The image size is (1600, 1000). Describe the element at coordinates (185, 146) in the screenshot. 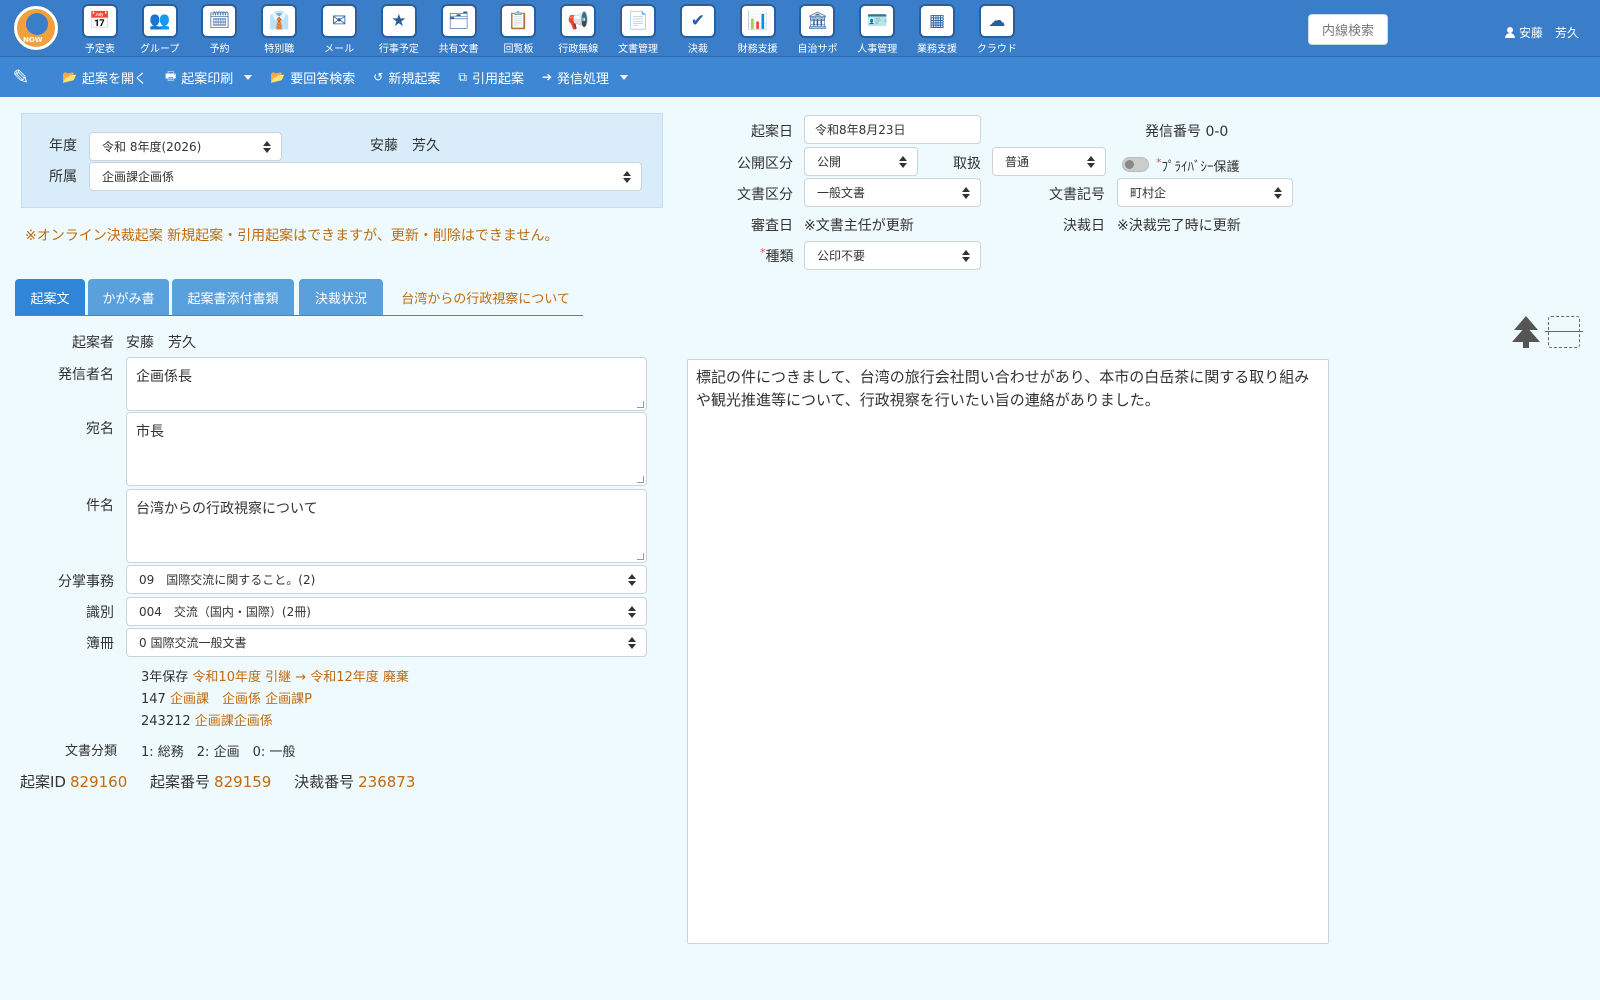

I see `year-select: 令和 8年度(2026)` at that location.